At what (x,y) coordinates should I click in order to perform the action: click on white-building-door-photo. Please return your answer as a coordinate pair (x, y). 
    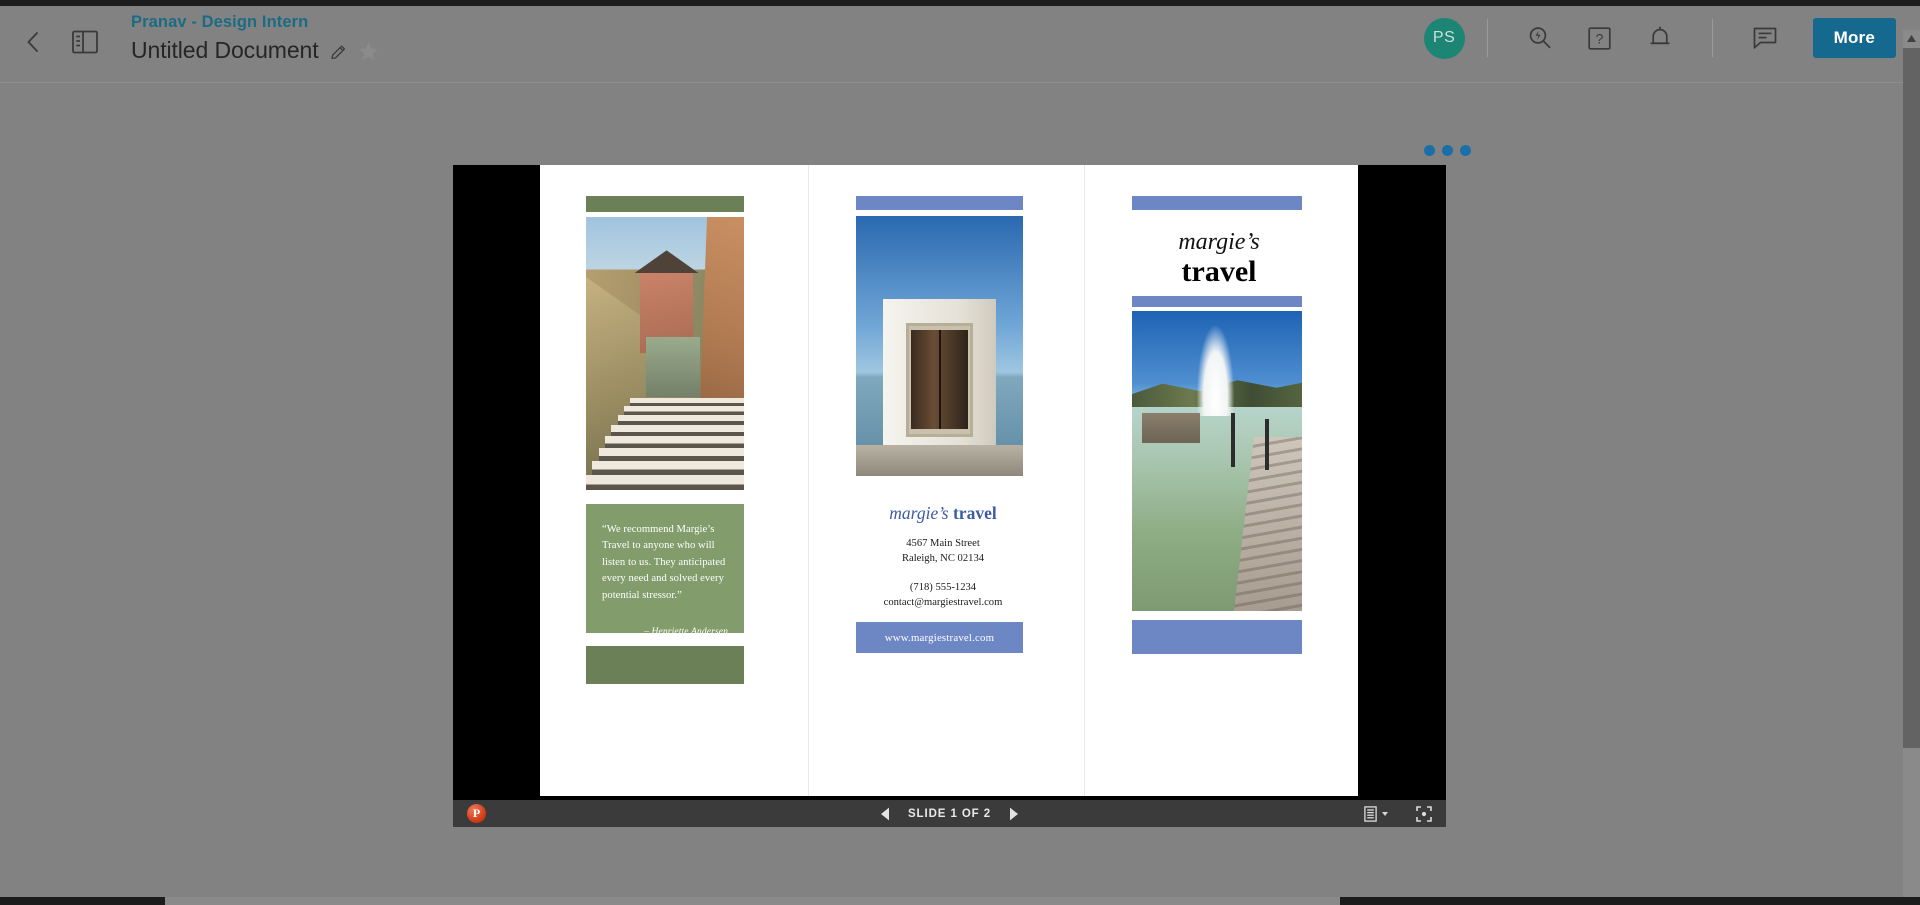
    Looking at the image, I should click on (939, 346).